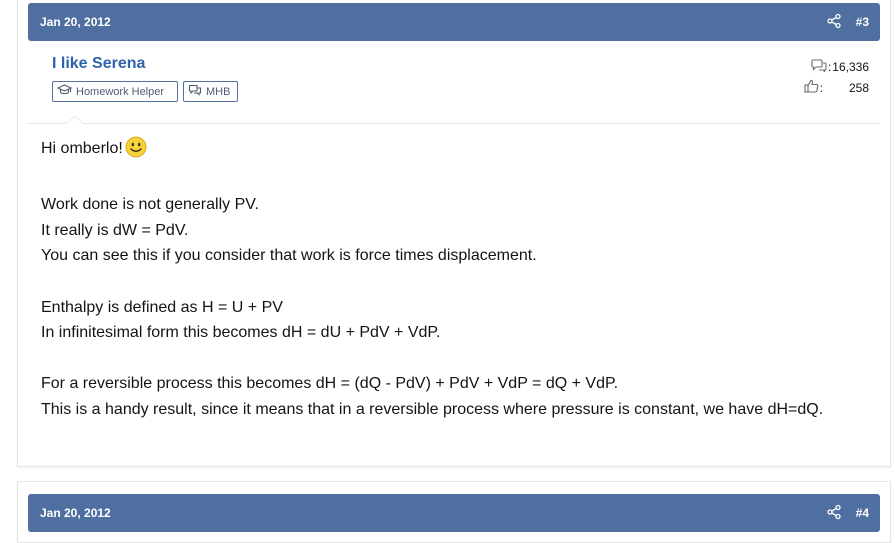  What do you see at coordinates (75, 120) in the screenshot?
I see `message-arrow` at bounding box center [75, 120].